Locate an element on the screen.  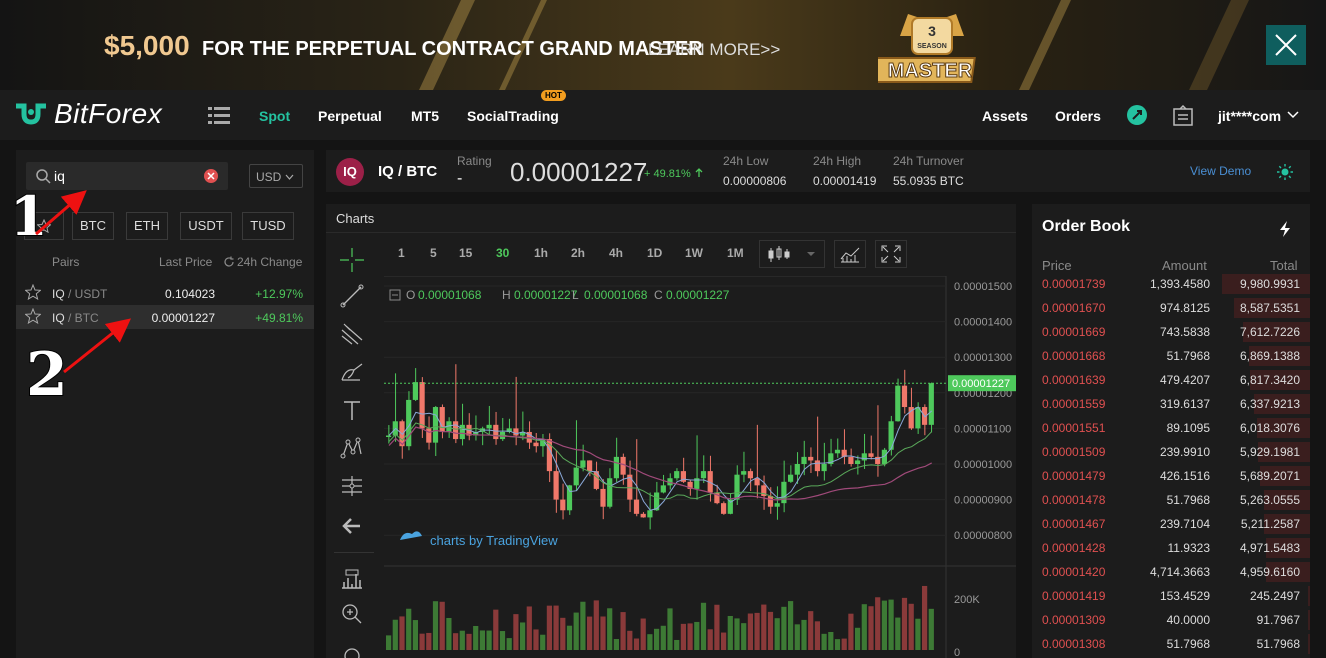
timeframe-15: 15 is located at coordinates (465, 253).